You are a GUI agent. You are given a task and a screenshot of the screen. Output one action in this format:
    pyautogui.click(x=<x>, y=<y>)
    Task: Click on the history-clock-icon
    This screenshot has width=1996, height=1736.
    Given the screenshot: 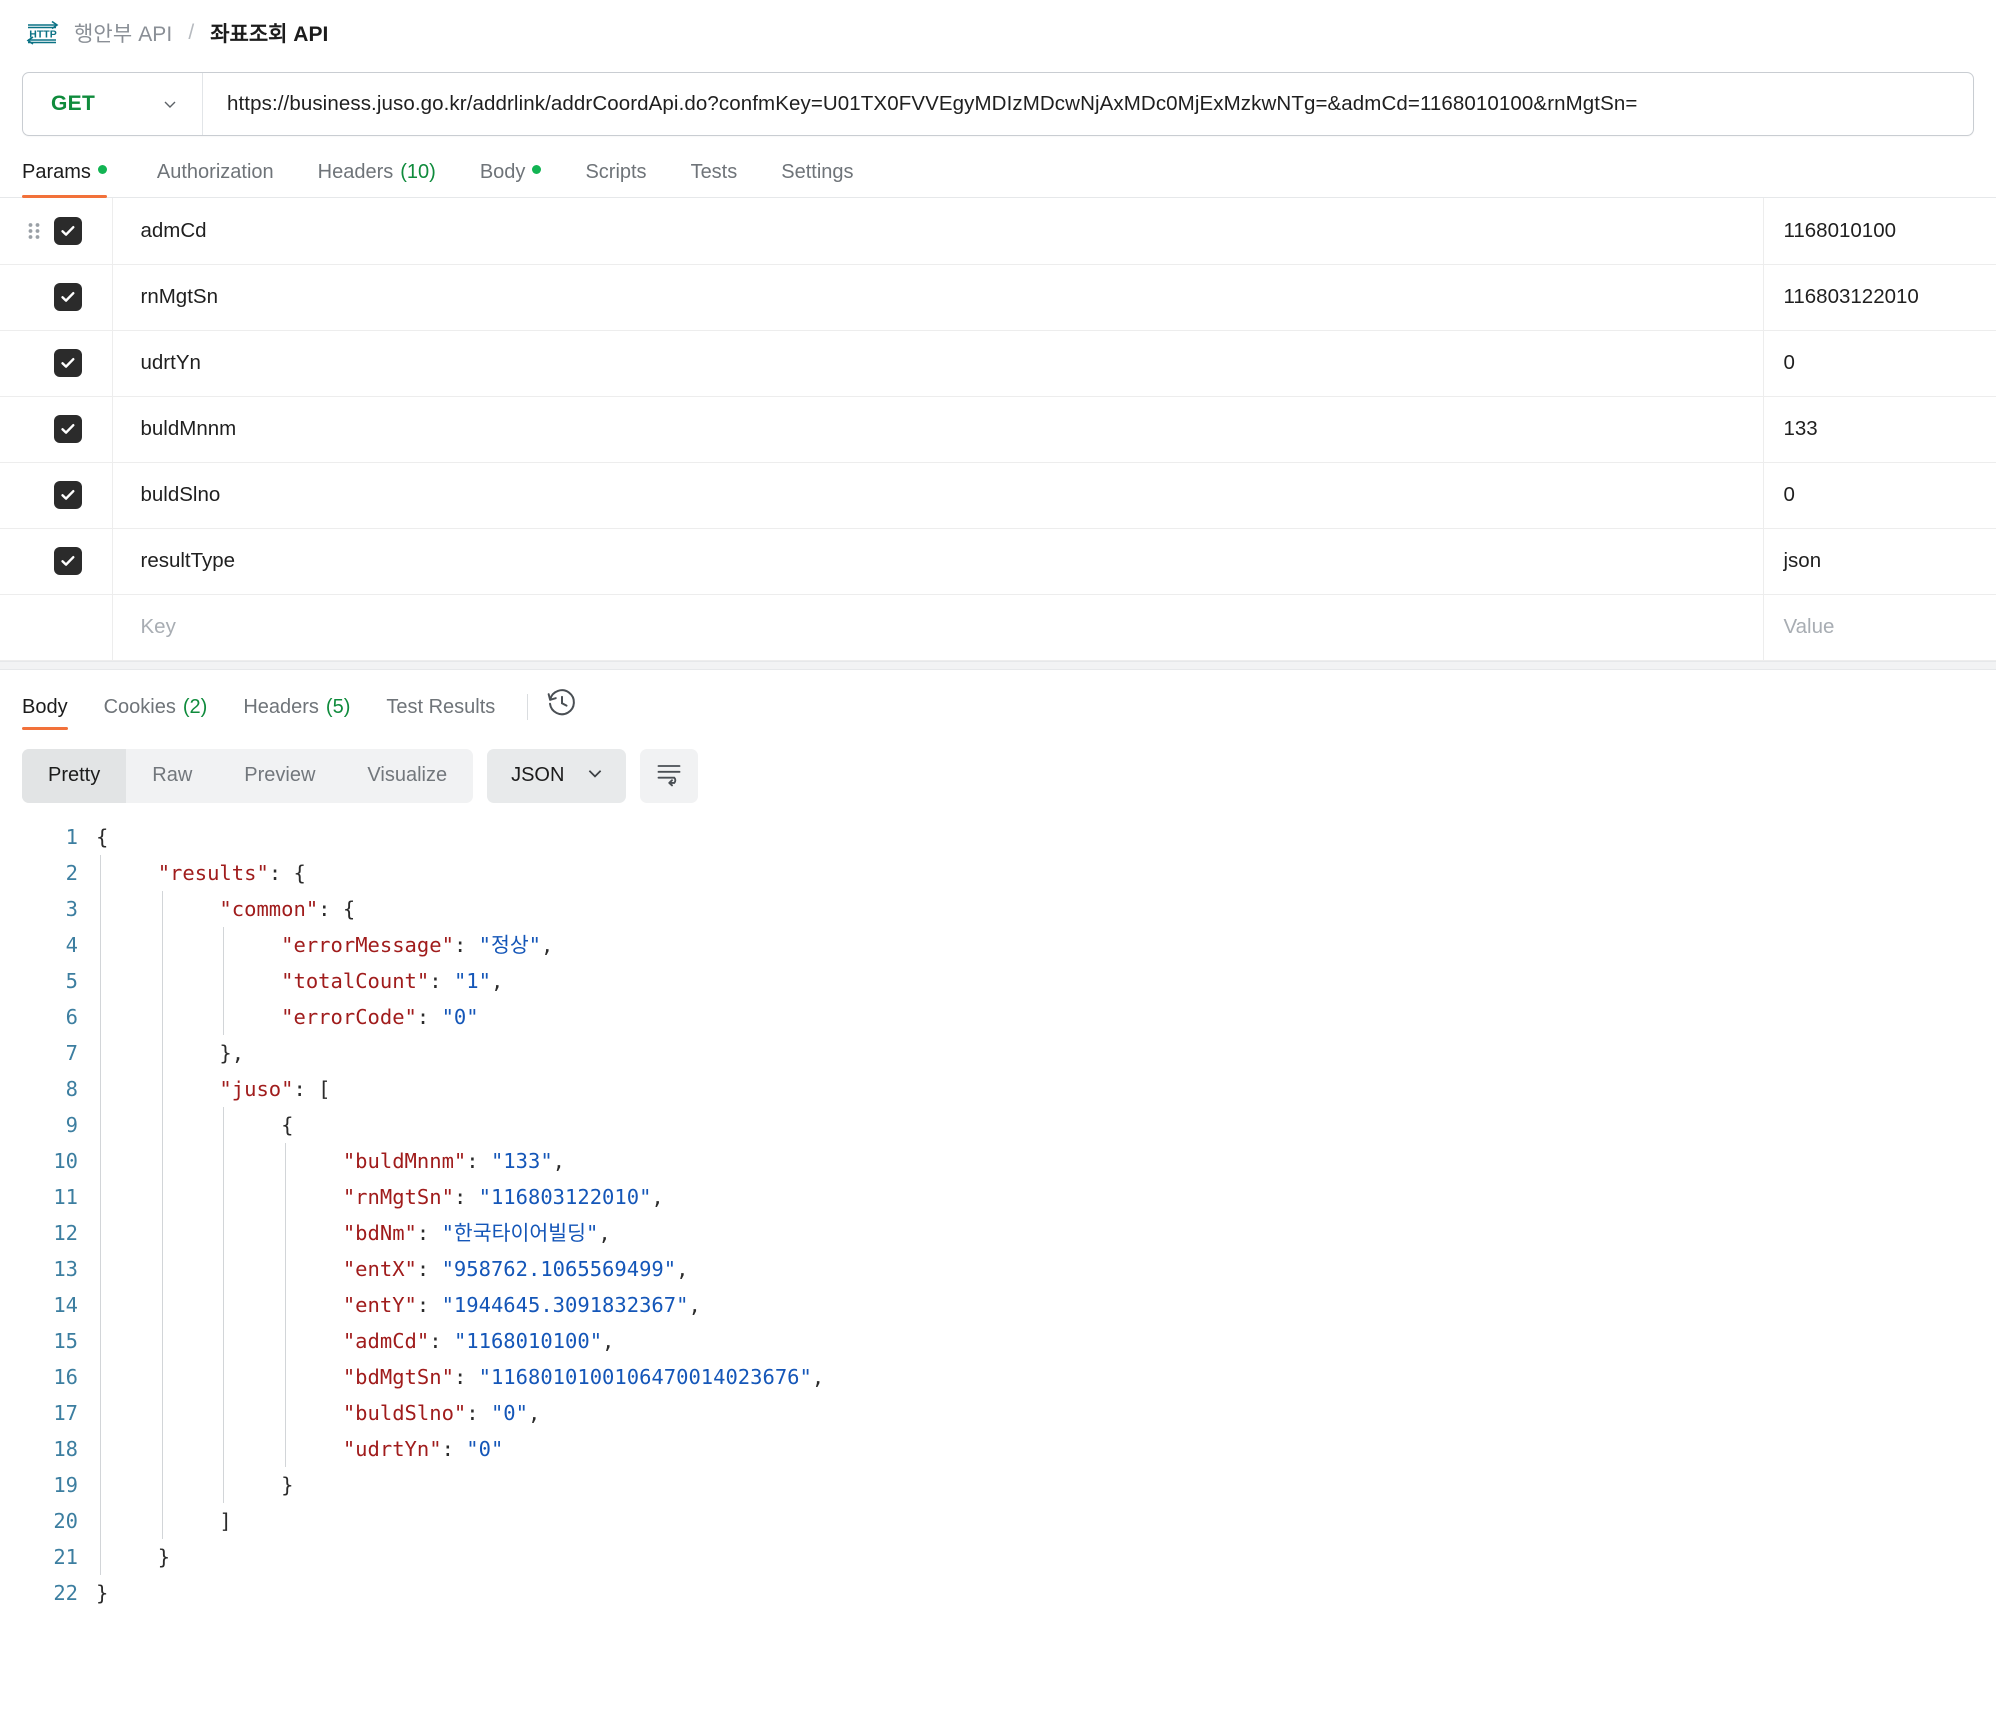 What is the action you would take?
    pyautogui.click(x=562, y=708)
    